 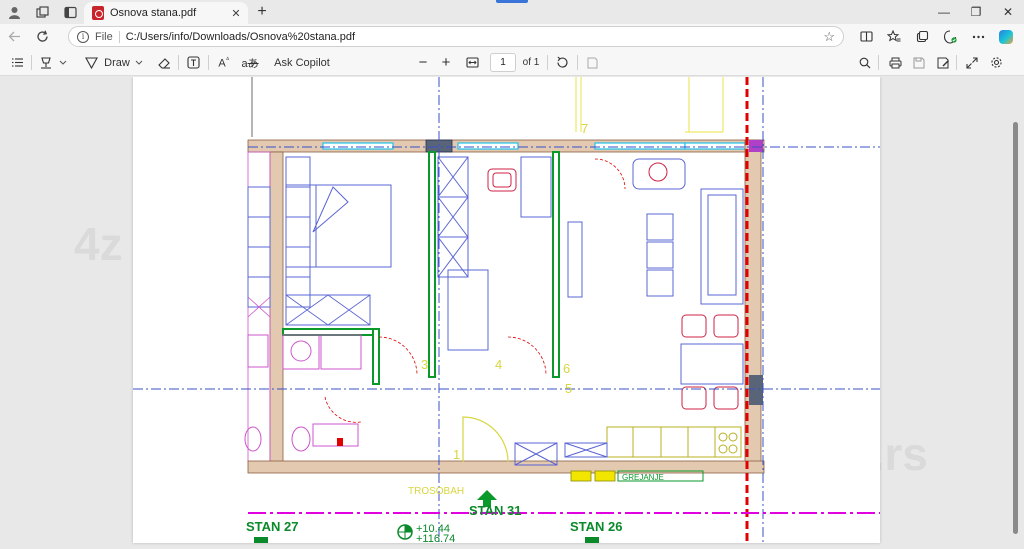 I want to click on tab-strip: Osnova stana.pdf ✕ + — ❐ ✕, so click(x=512, y=12).